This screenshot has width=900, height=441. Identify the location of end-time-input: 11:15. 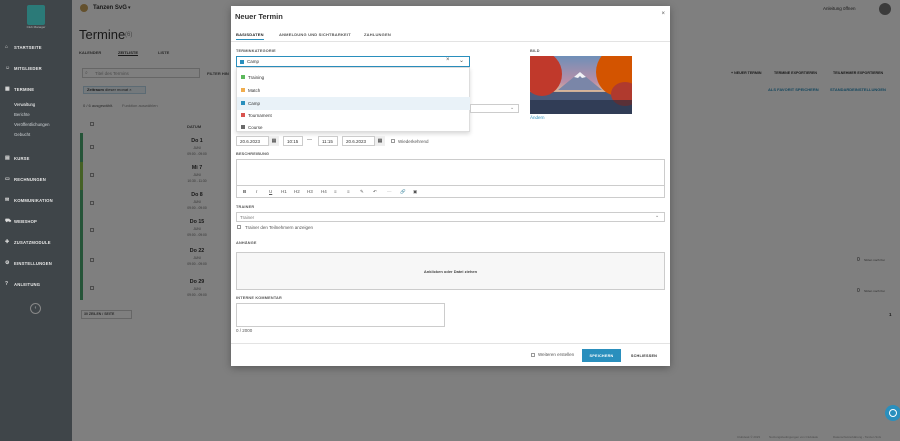
(328, 141).